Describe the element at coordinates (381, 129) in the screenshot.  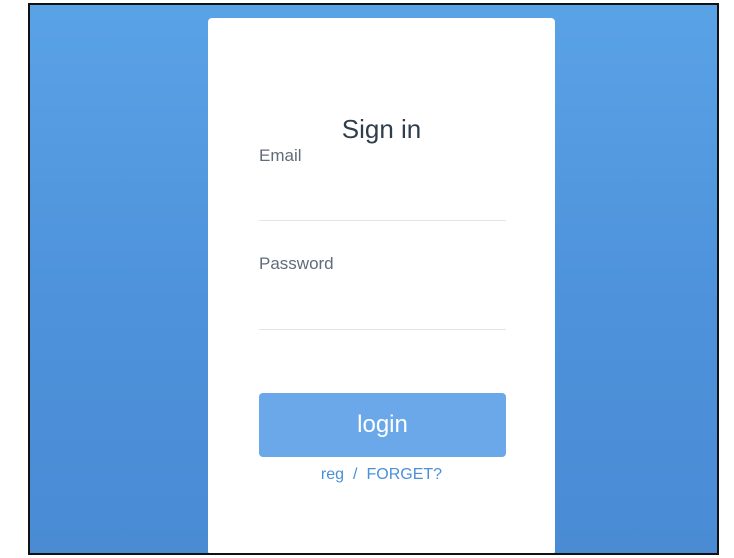
I see `page-title: Sign in` at that location.